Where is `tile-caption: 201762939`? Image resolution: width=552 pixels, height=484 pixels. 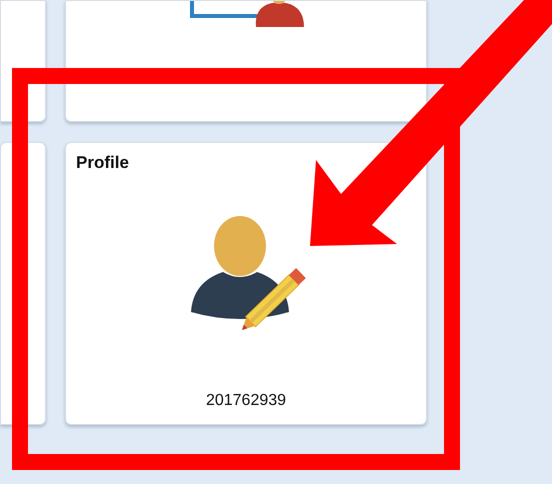
tile-caption: 201762939 is located at coordinates (246, 401).